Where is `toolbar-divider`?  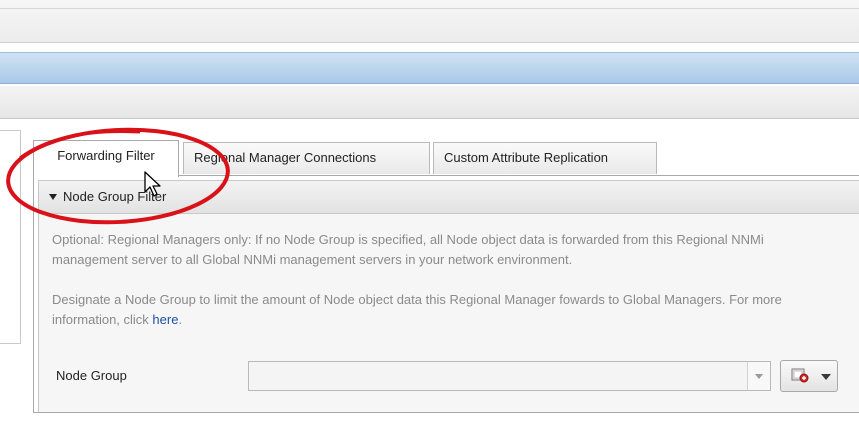
toolbar-divider is located at coordinates (429, 8).